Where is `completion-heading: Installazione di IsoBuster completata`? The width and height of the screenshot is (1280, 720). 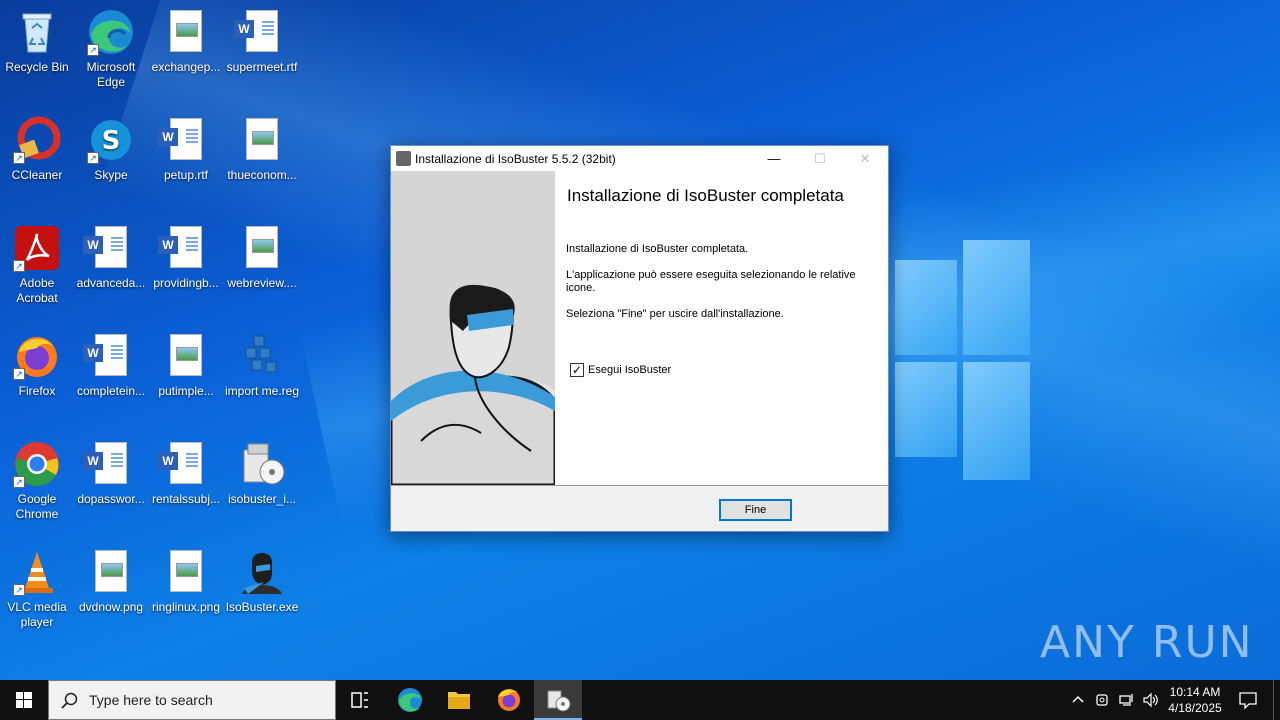 completion-heading: Installazione di IsoBuster completata is located at coordinates (705, 195).